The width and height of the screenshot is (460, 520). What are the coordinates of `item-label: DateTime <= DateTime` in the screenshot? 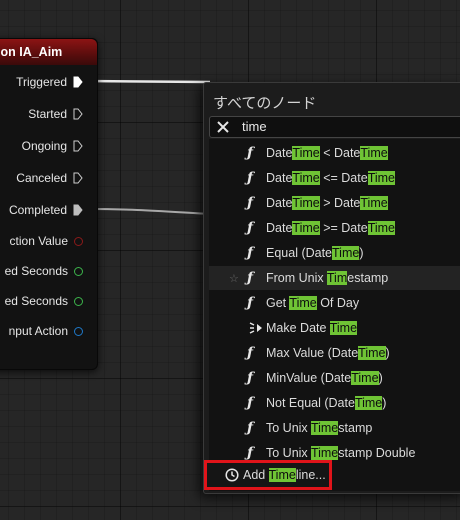 It's located at (331, 178).